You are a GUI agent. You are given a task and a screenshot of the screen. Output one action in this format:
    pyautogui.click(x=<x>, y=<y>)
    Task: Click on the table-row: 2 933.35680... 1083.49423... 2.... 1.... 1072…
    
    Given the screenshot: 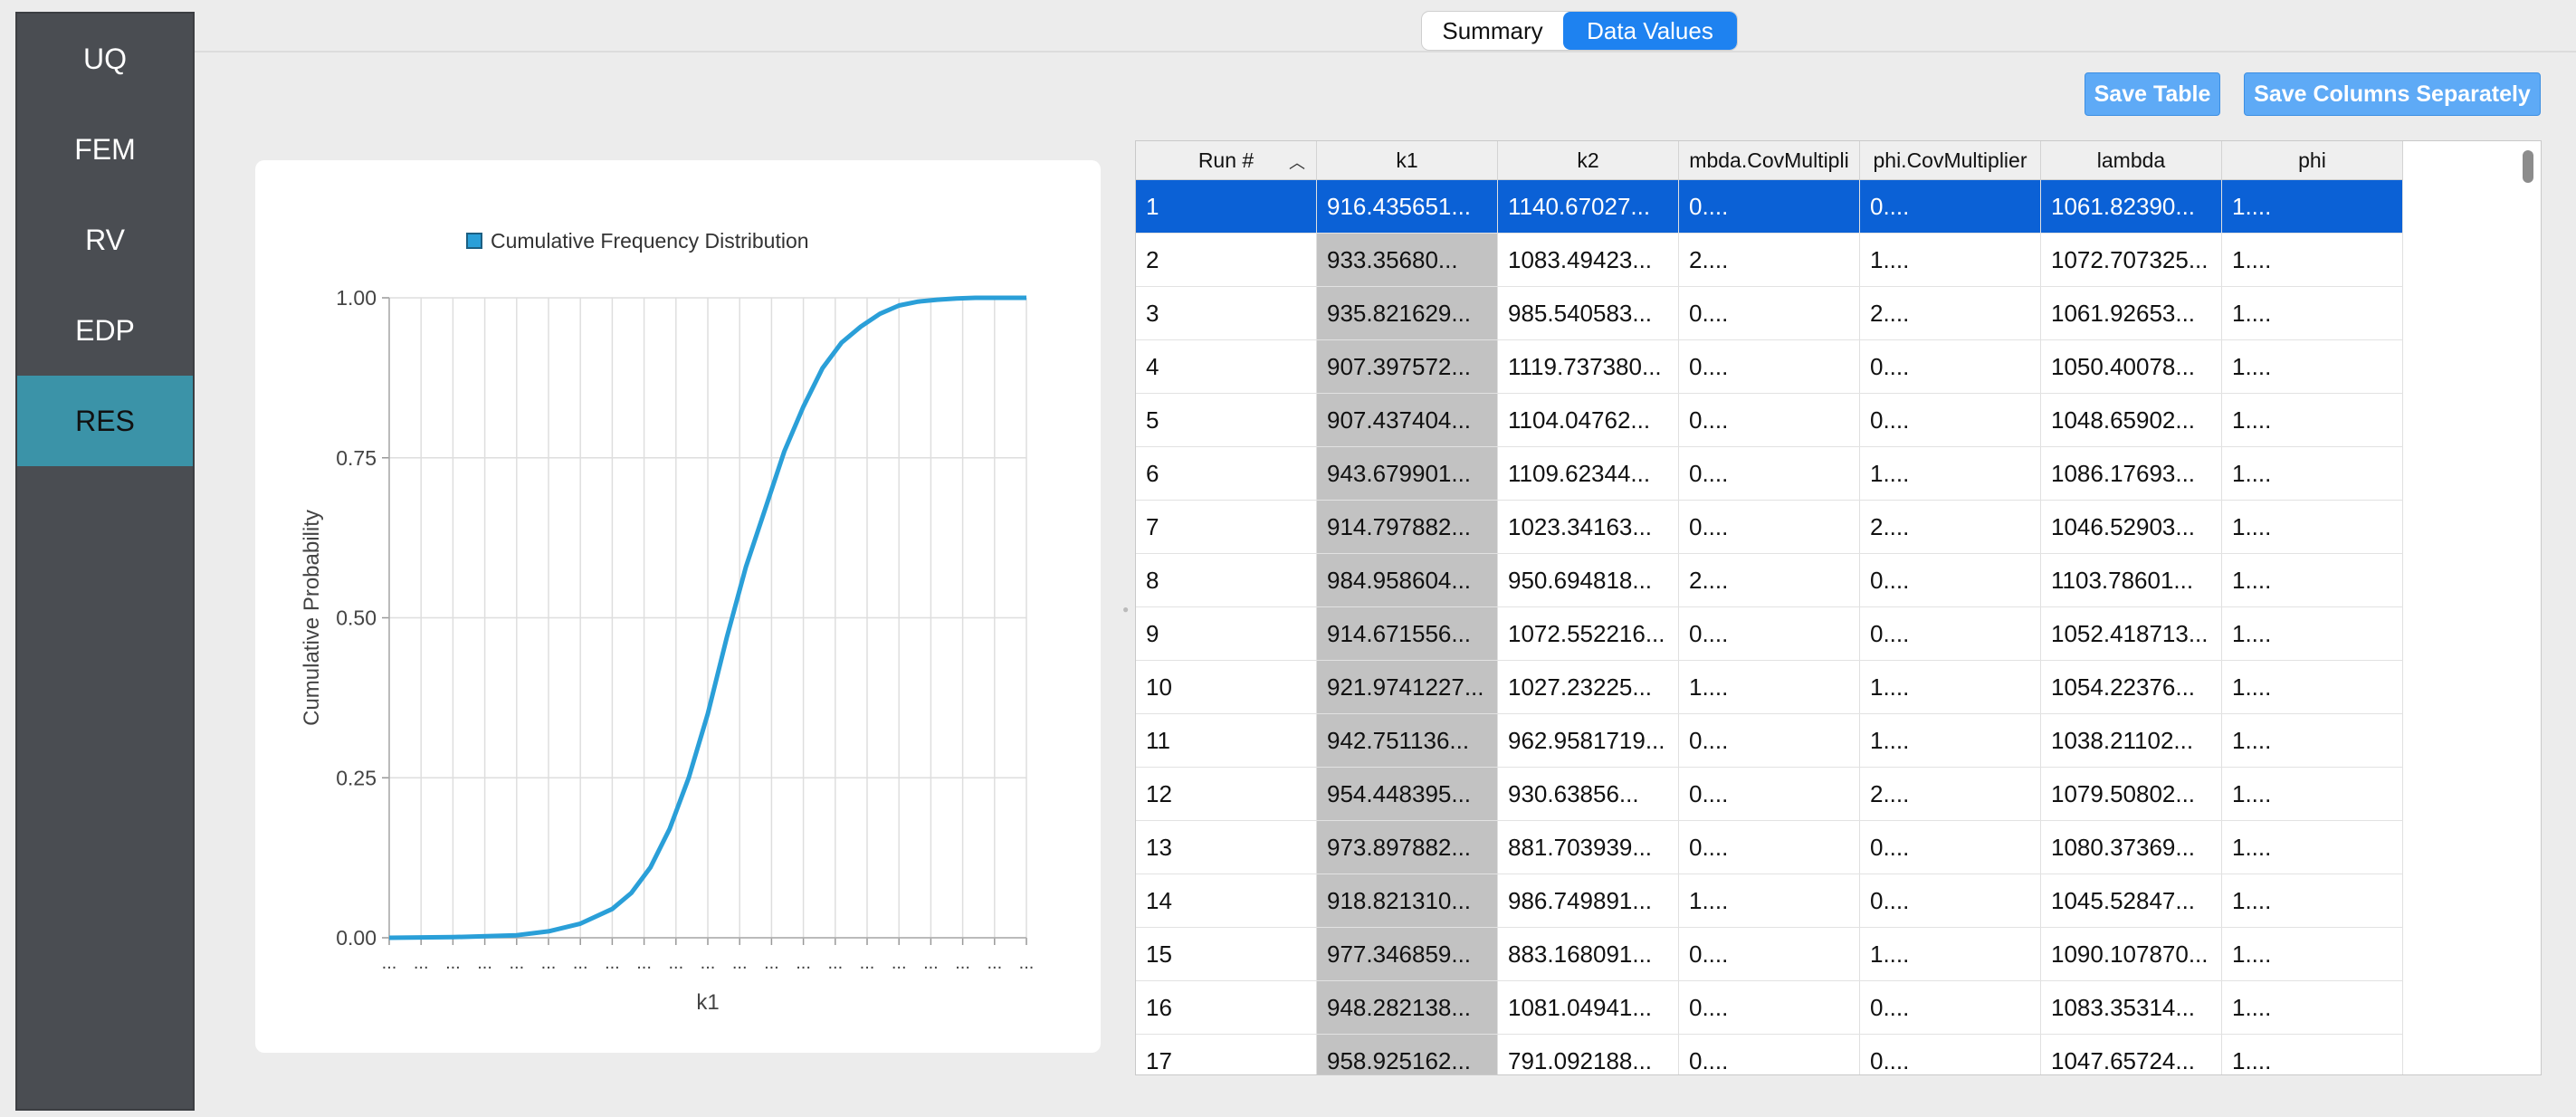 What is the action you would take?
    pyautogui.click(x=1769, y=260)
    